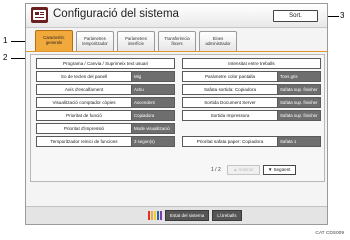  What do you see at coordinates (84, 76) in the screenshot?
I see `panel-key-sound-button: So de tecles del panell` at bounding box center [84, 76].